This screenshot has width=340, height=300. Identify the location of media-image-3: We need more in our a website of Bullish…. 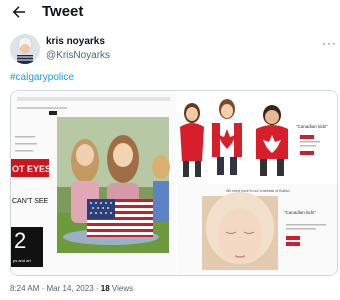
(257, 229).